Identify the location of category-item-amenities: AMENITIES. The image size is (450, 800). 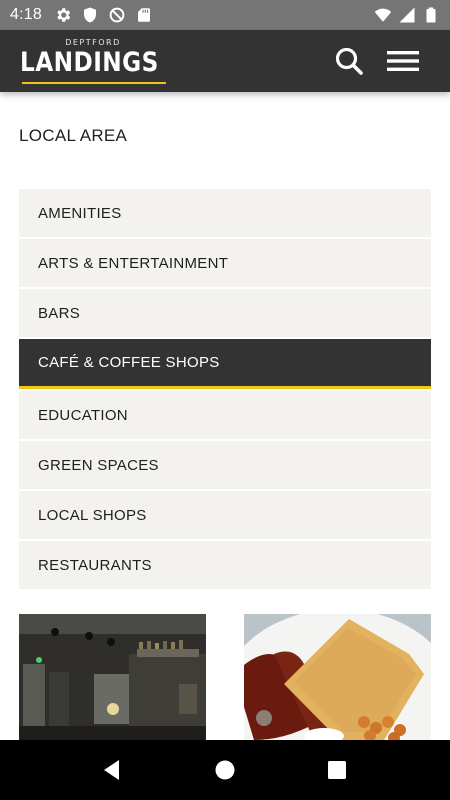
(225, 213).